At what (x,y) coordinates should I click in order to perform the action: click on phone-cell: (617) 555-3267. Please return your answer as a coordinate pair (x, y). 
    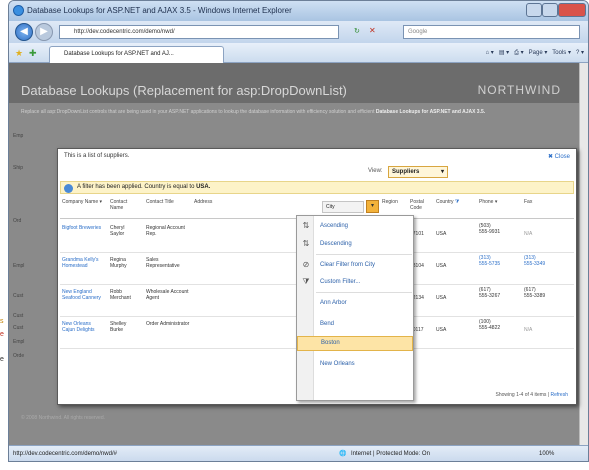
    Looking at the image, I should click on (490, 293).